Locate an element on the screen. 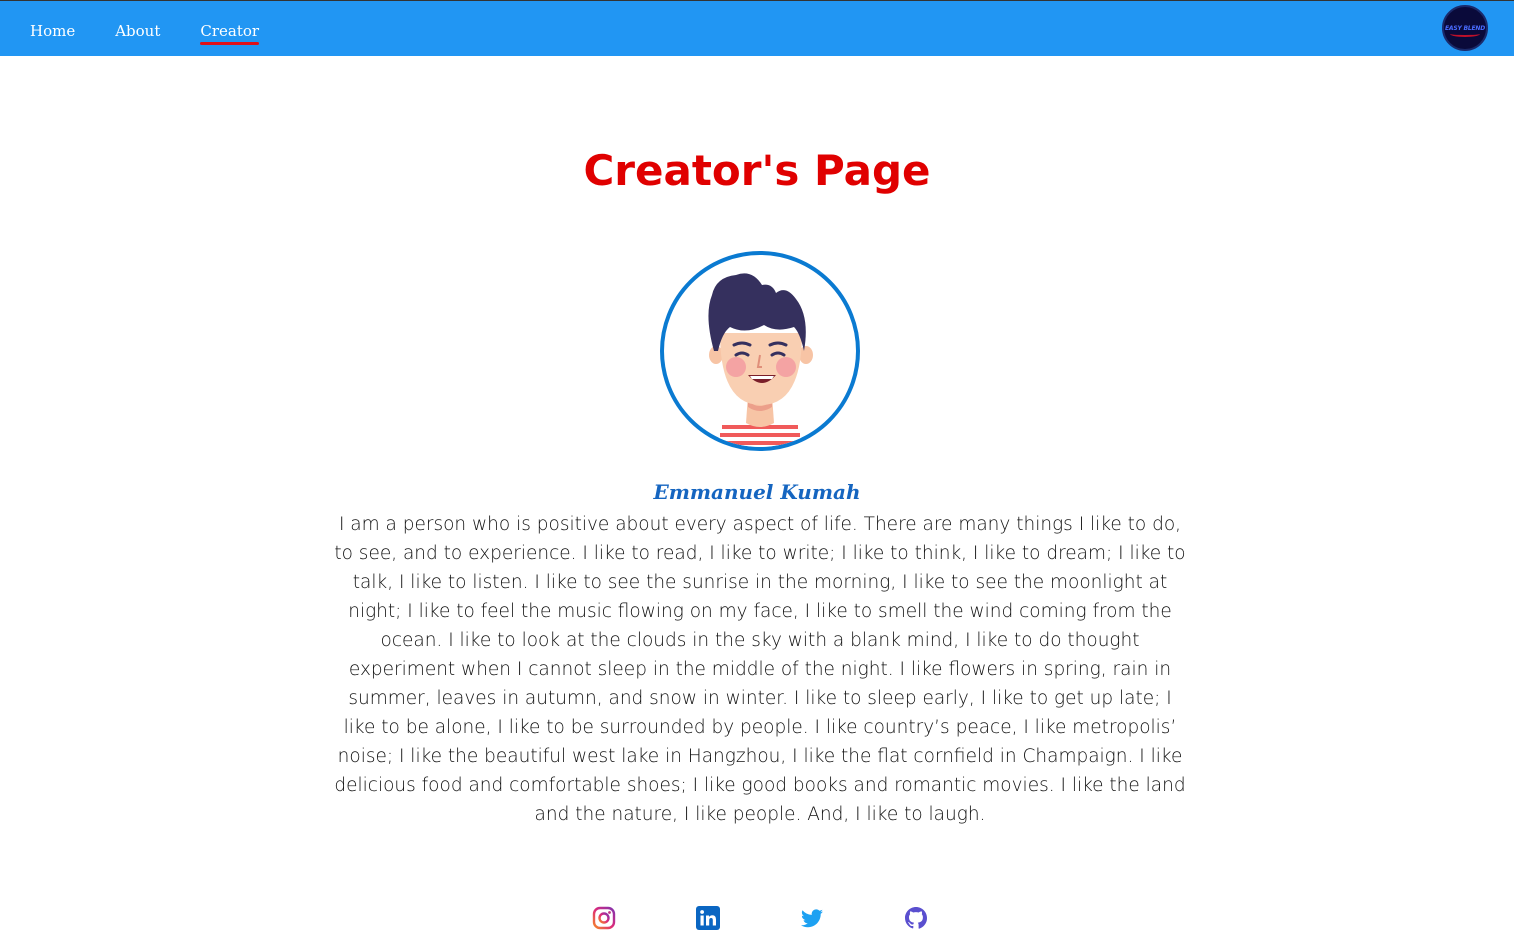  page-title: Creator's Page is located at coordinates (757, 170).